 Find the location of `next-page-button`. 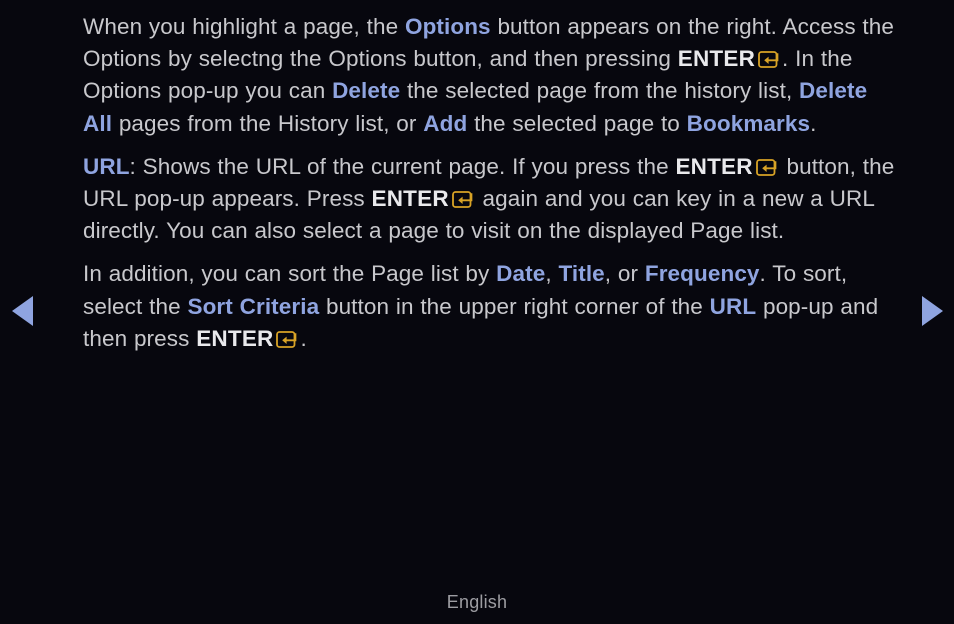

next-page-button is located at coordinates (931, 311).